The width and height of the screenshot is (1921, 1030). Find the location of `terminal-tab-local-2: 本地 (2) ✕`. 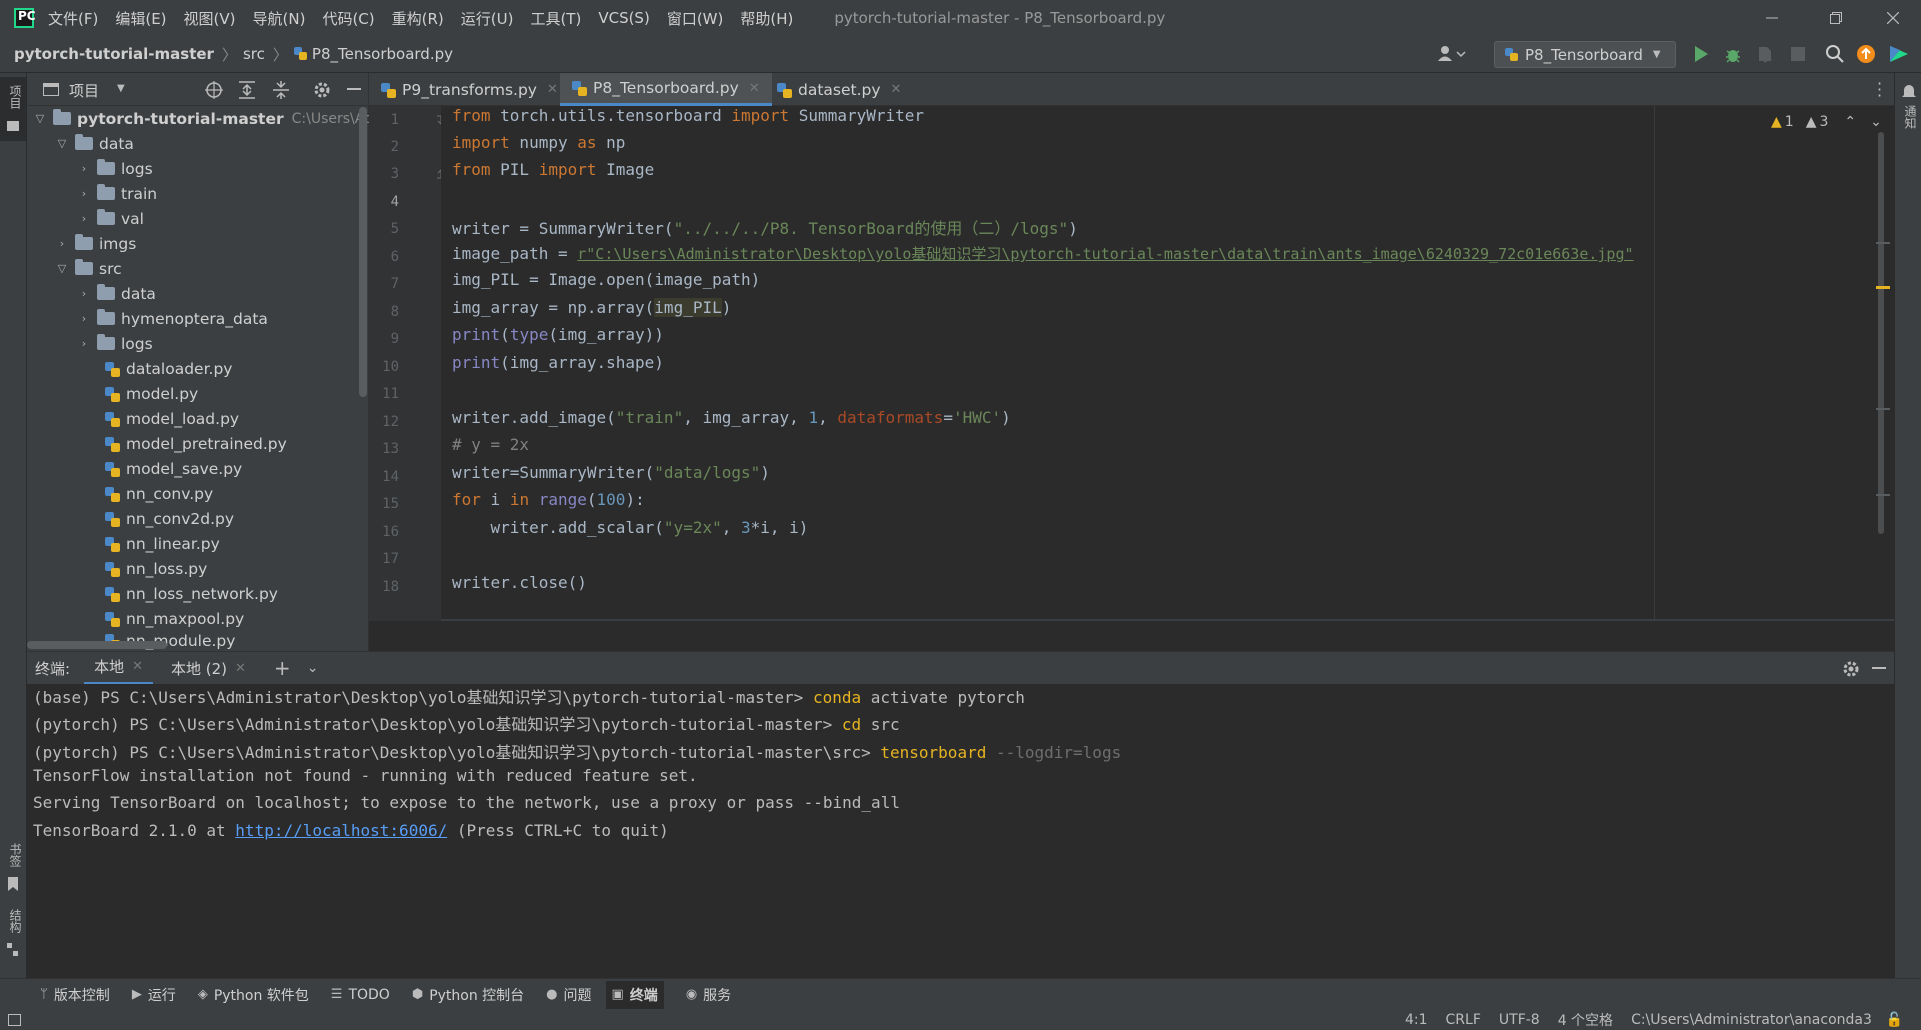

terminal-tab-local-2: 本地 (2) ✕ is located at coordinates (208, 668).